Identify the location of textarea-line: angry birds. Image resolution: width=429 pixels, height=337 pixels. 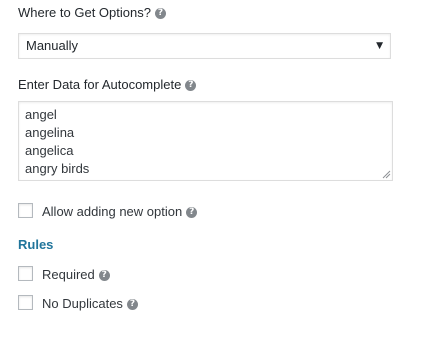
(57, 168).